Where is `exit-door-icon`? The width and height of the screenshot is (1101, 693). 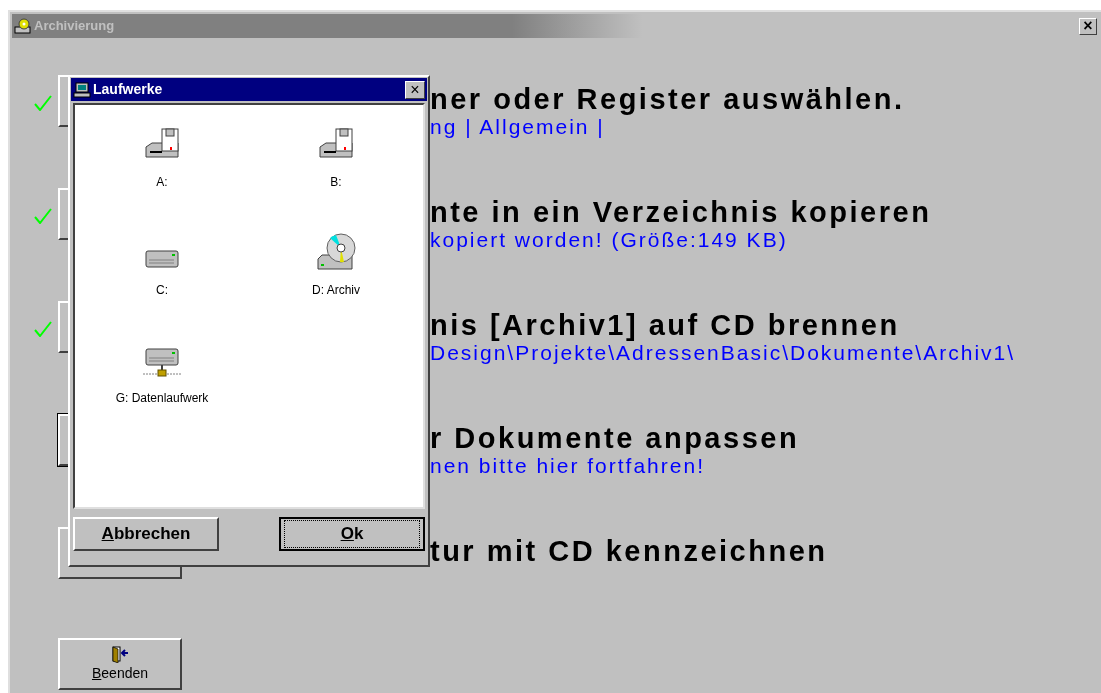
exit-door-icon is located at coordinates (120, 653).